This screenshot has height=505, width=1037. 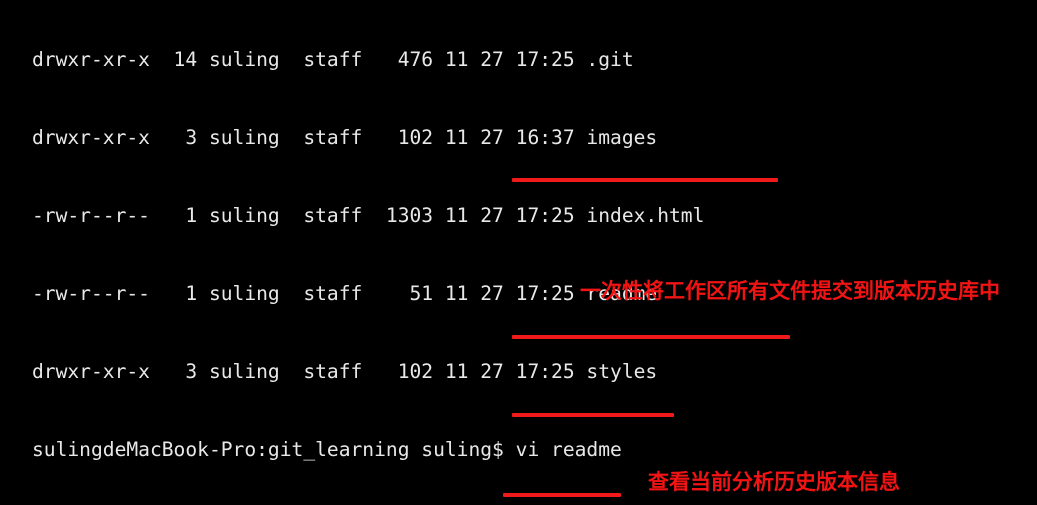 I want to click on underline-commit-am, so click(x=651, y=337).